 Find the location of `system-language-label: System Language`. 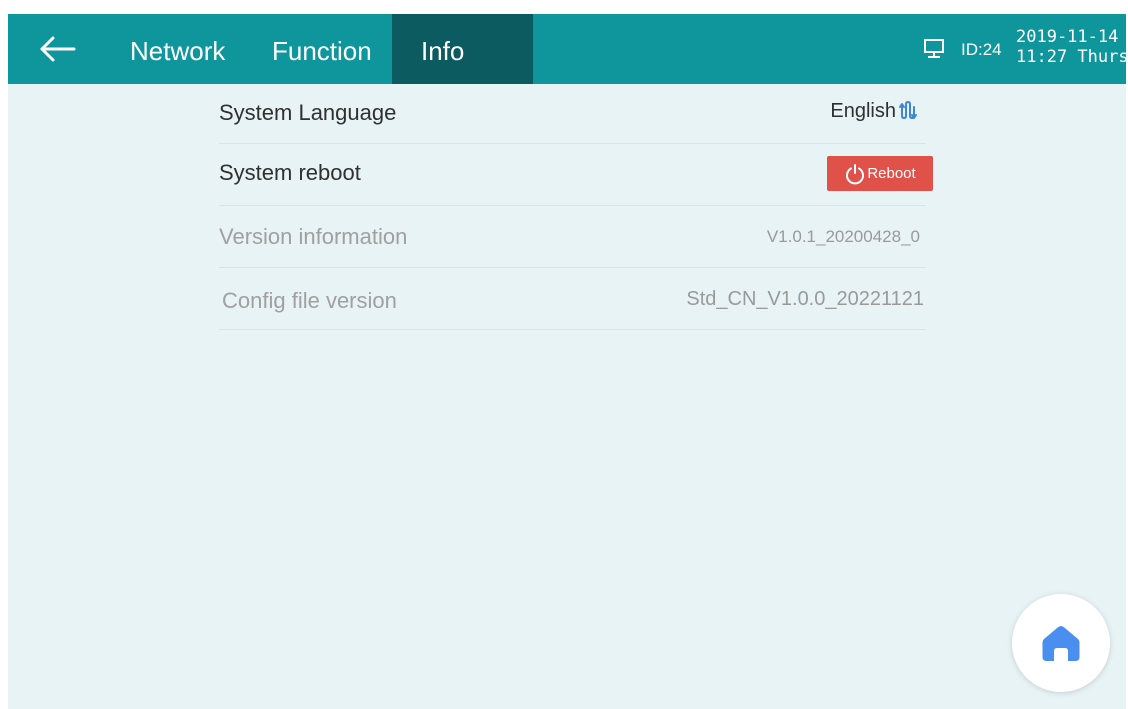

system-language-label: System Language is located at coordinates (308, 112).